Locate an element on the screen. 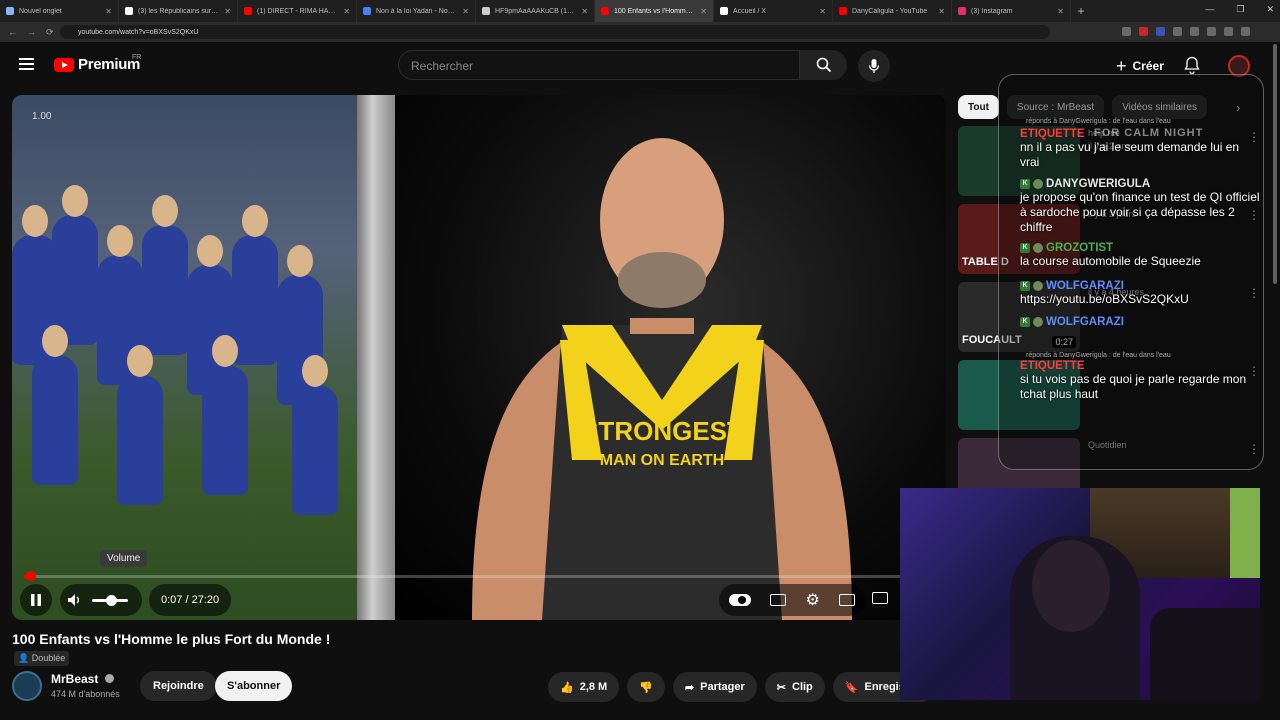 This screenshot has width=1280, height=720. maximize-icon: ❐ is located at coordinates (1240, 9).